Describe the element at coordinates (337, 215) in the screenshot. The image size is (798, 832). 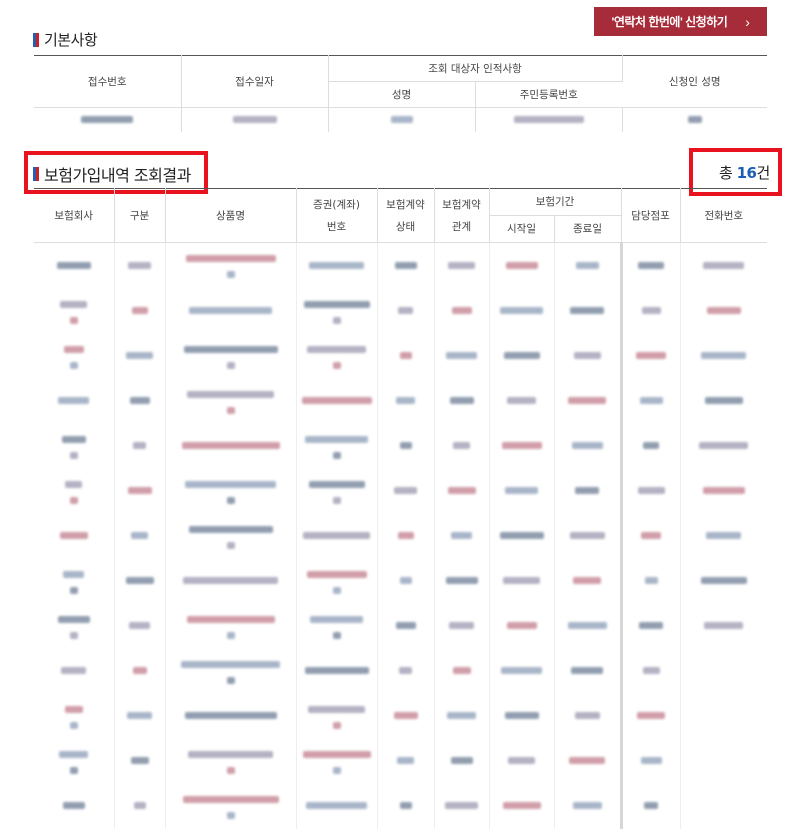
I see `policy-no-header: 증권(계좌) 번호` at that location.